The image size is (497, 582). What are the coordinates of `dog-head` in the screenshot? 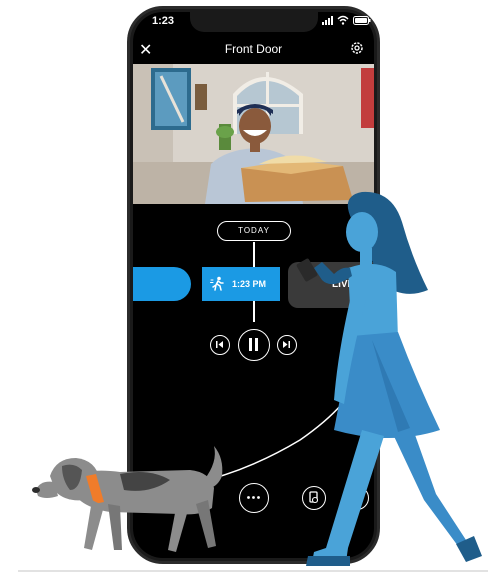 It's located at (75, 479).